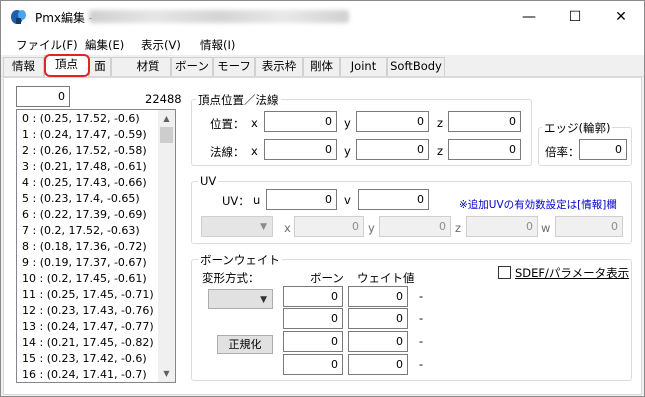  I want to click on tab-rigid-body-label: 剛体, so click(321, 66).